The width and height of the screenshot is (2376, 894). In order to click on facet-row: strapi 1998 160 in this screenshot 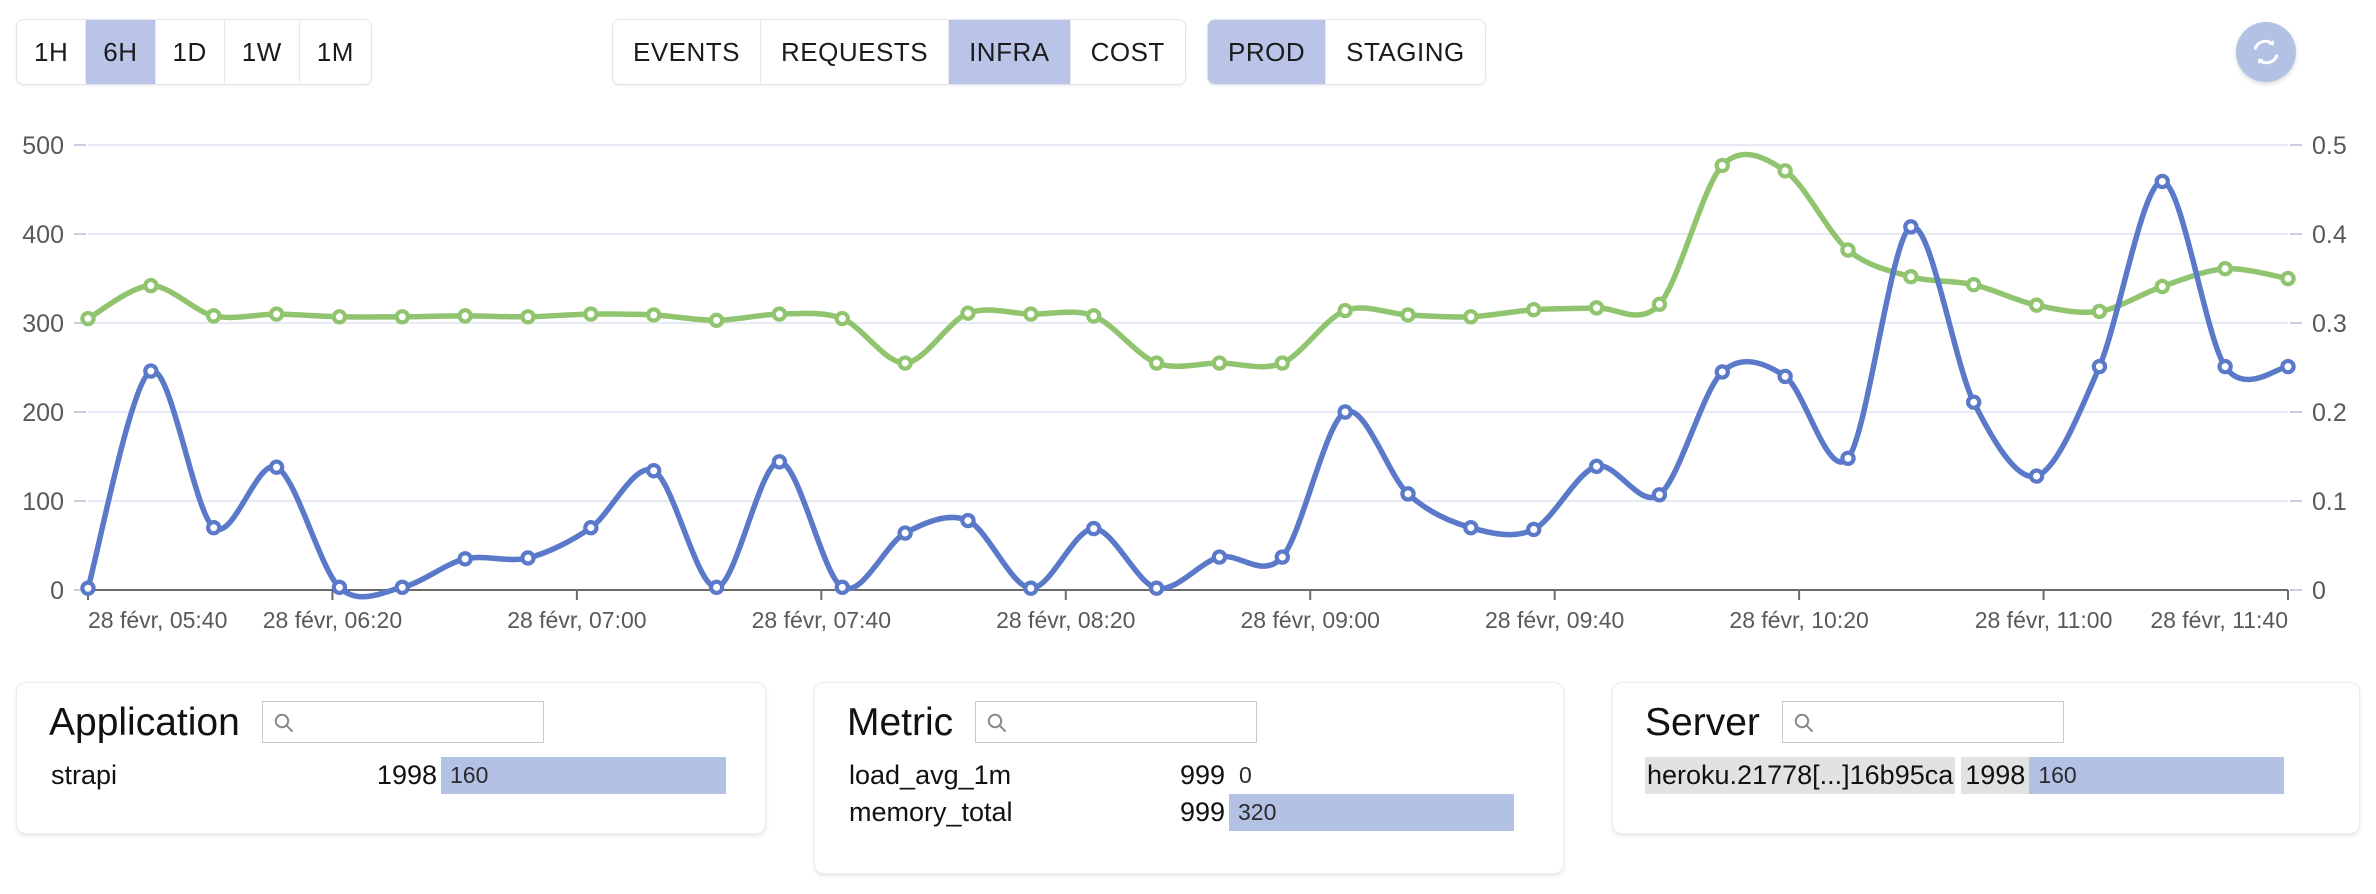, I will do `click(407, 775)`.